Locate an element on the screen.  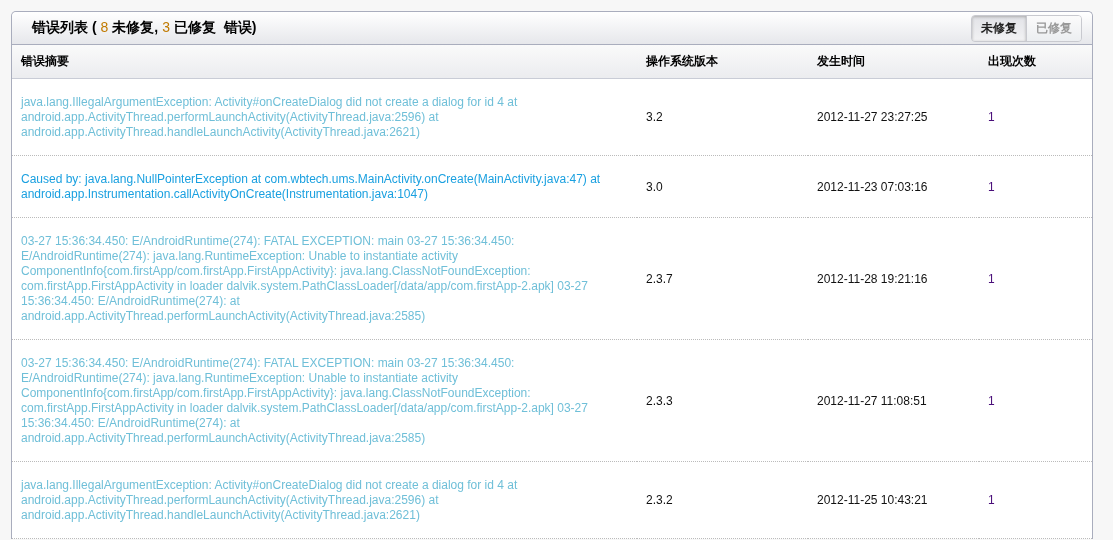
time-cell: 2012-11-23 07:03:16 is located at coordinates (893, 186).